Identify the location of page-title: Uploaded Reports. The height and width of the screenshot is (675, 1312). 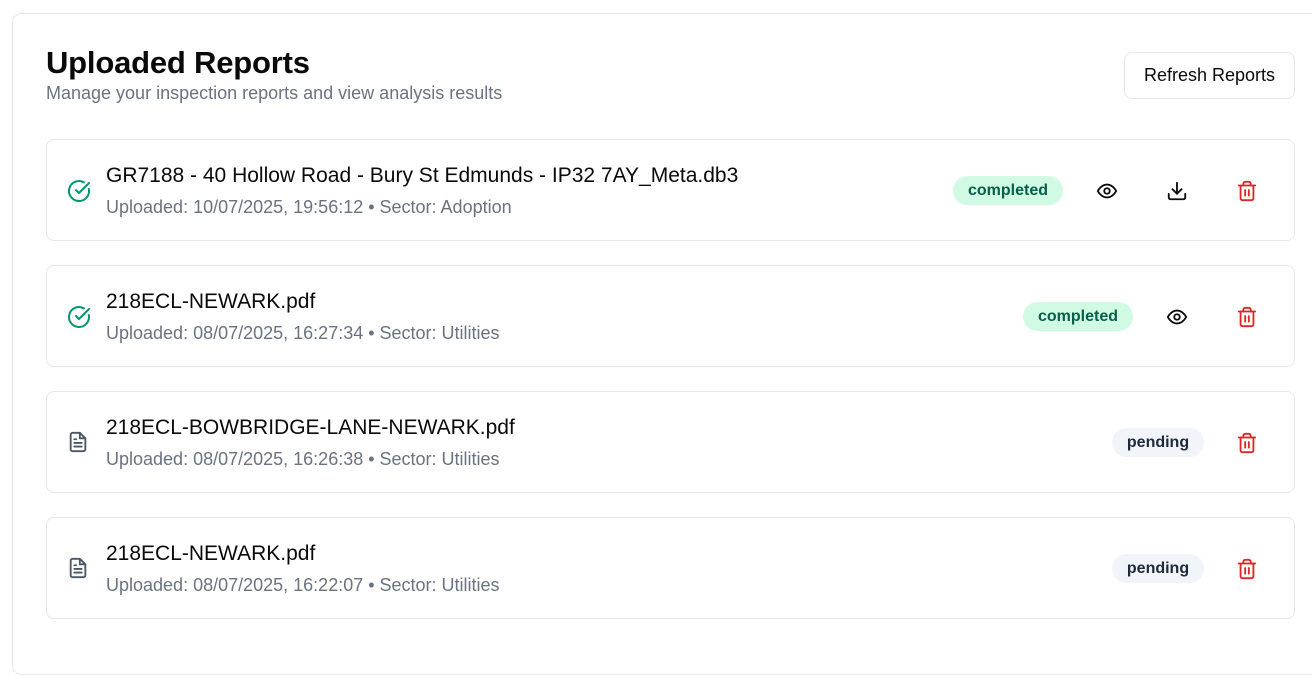
(178, 62).